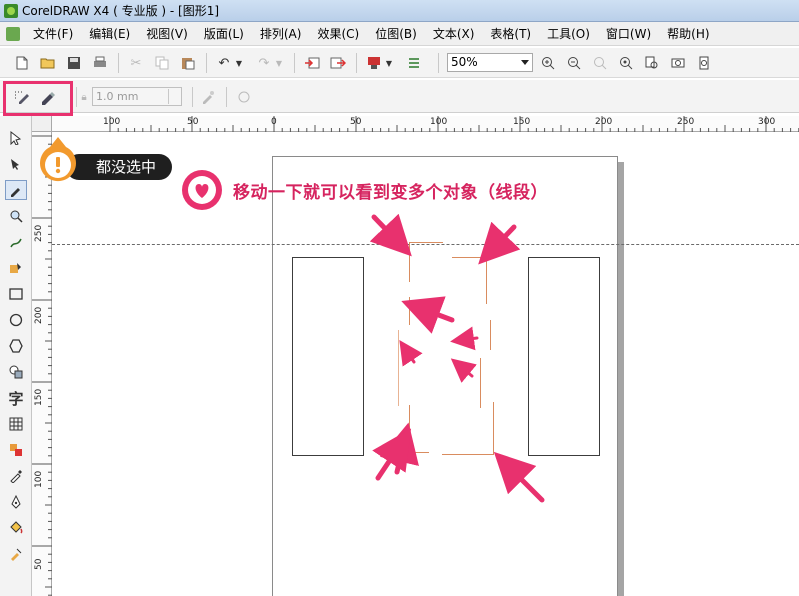 The height and width of the screenshot is (596, 799). I want to click on outline-pen-icon, so click(16, 502).